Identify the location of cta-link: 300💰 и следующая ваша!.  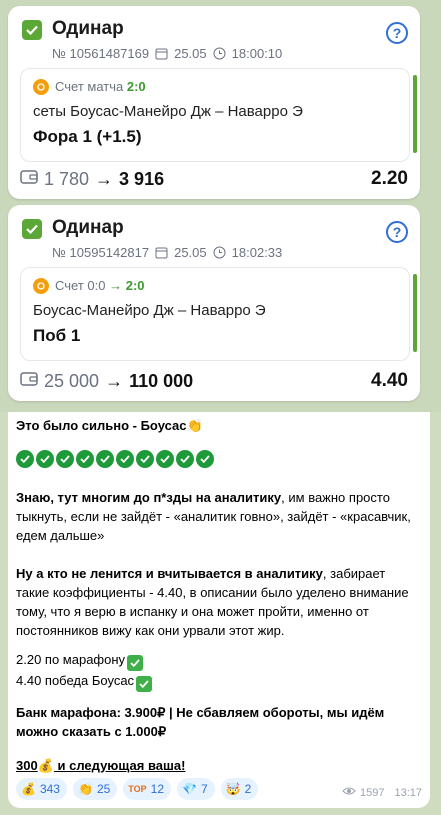
(217, 765).